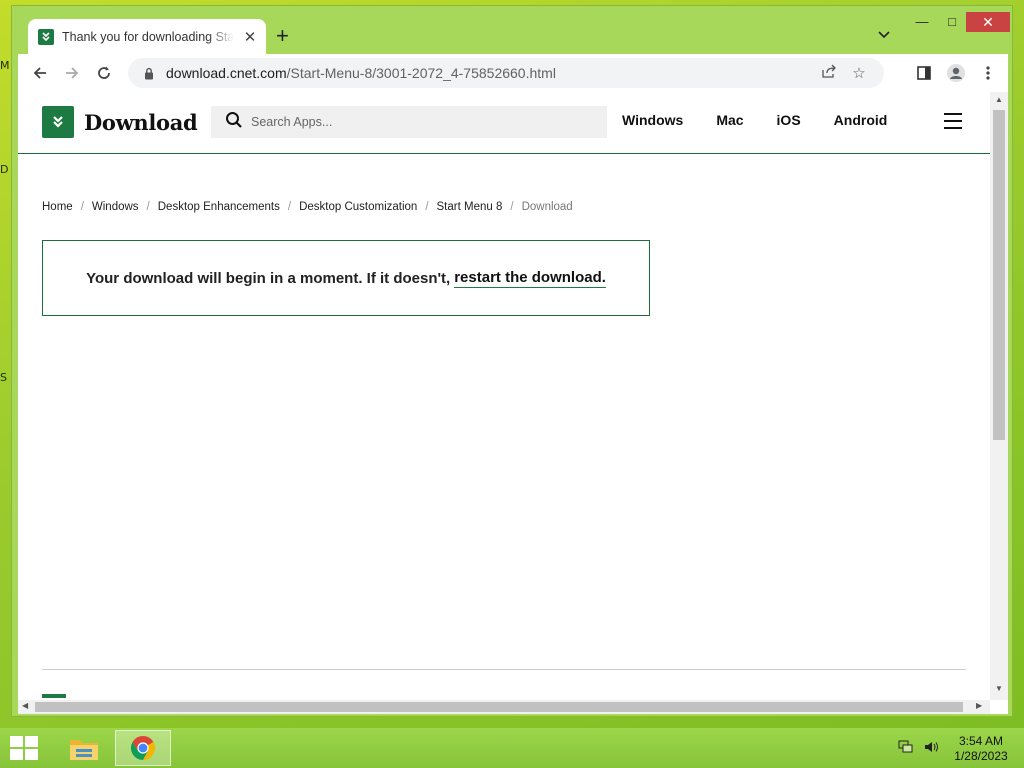  I want to click on clock-date: 1/28/2023, so click(981, 756).